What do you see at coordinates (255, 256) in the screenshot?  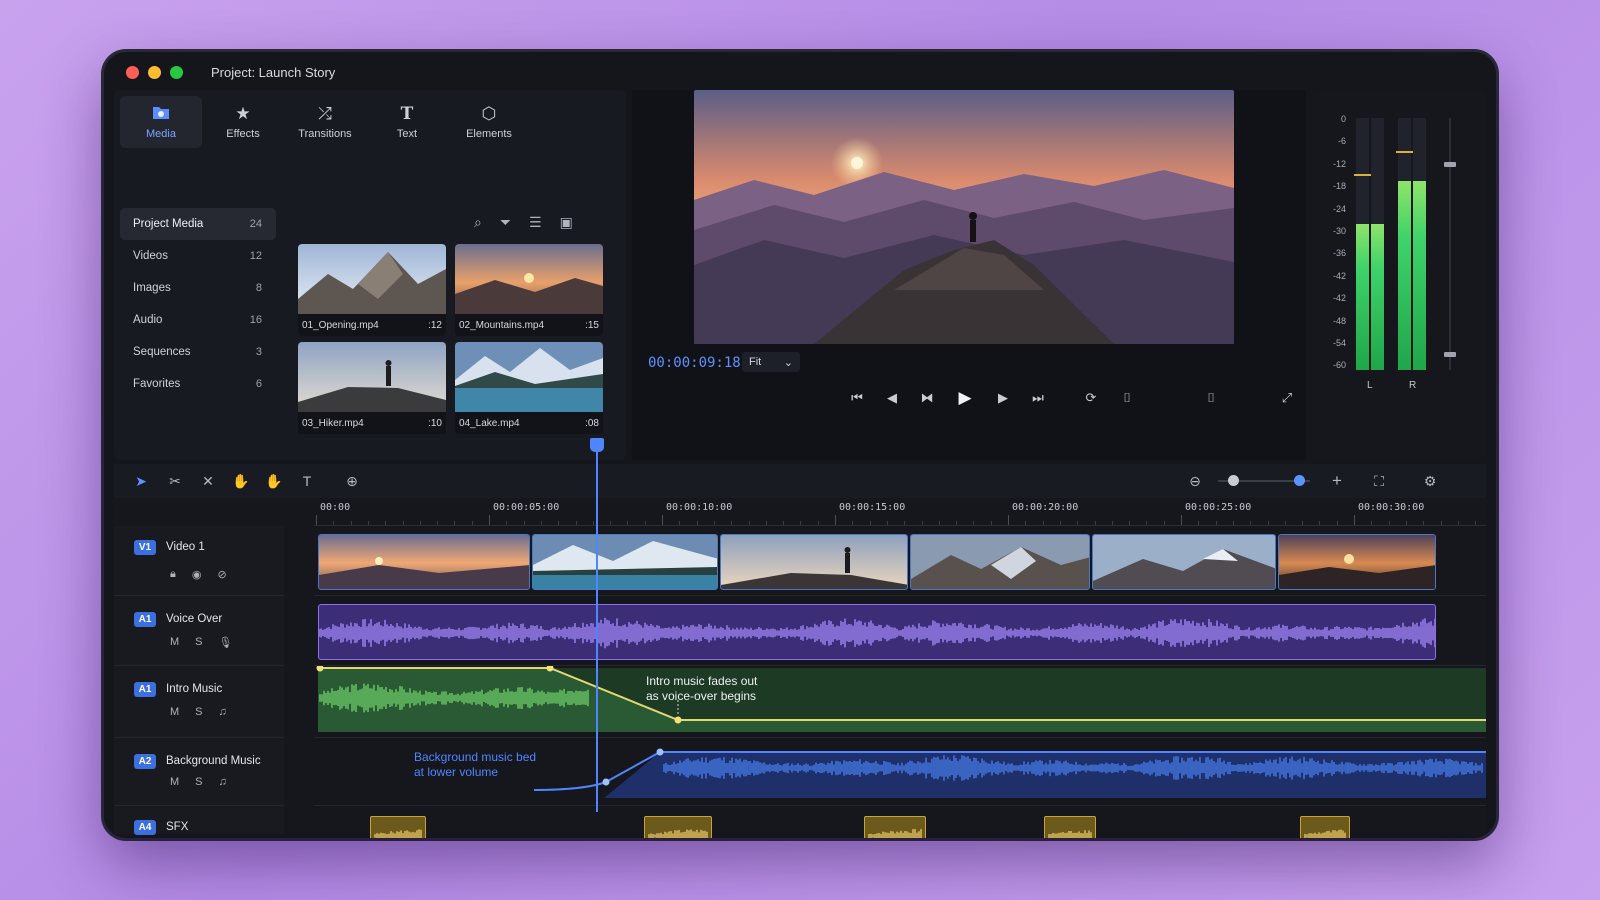 I see `category-count: 12` at bounding box center [255, 256].